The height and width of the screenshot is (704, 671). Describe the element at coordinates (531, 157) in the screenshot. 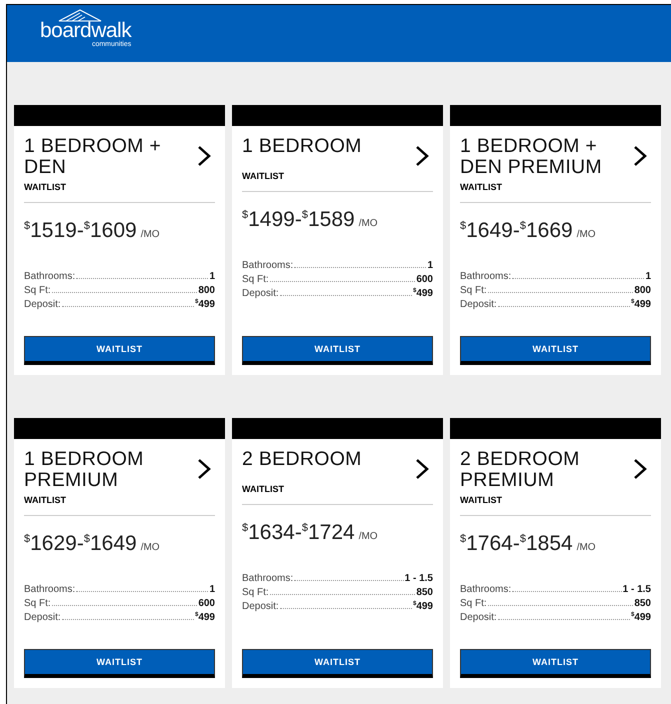

I see `unit-title: 1 BEDROOM + DEN PREMIUM` at that location.